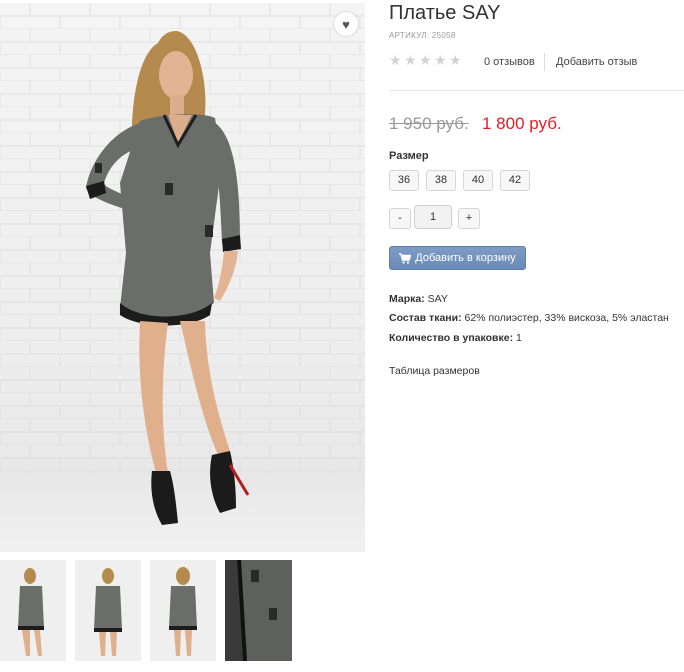 The height and width of the screenshot is (672, 684). Describe the element at coordinates (515, 180) in the screenshot. I see `size-option-42: 42` at that location.